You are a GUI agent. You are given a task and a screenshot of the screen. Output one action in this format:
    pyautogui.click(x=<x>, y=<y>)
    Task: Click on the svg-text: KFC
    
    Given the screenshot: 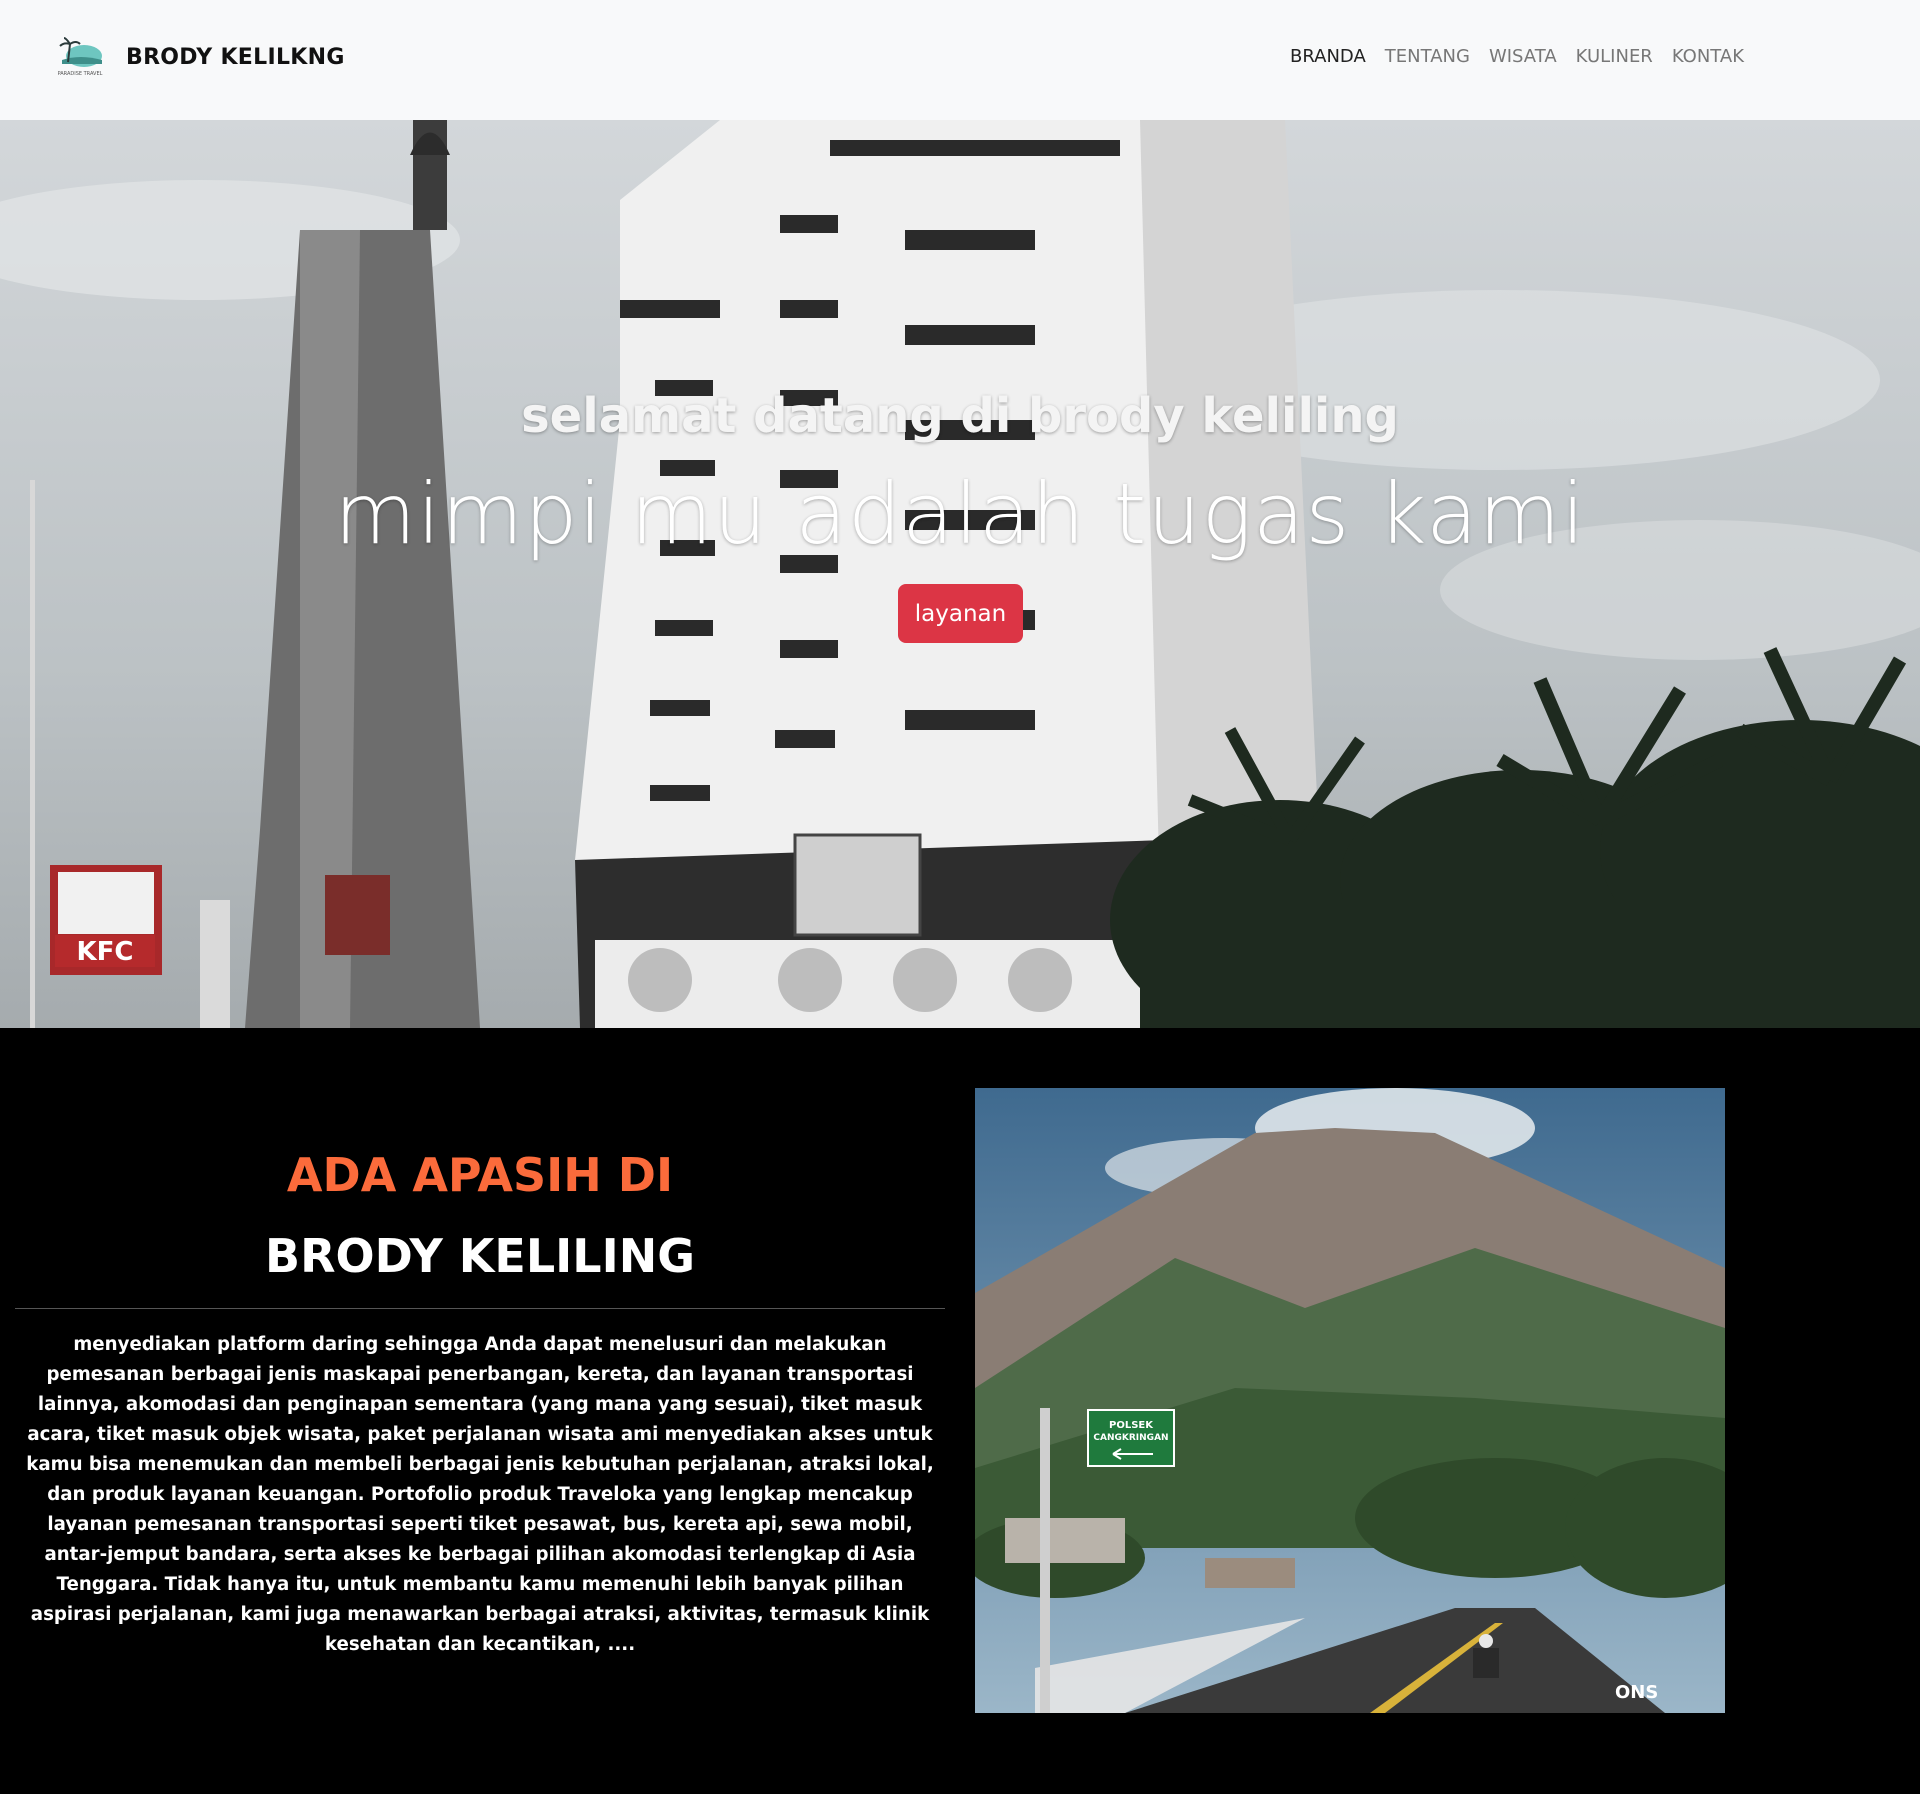 What is the action you would take?
    pyautogui.click(x=105, y=952)
    